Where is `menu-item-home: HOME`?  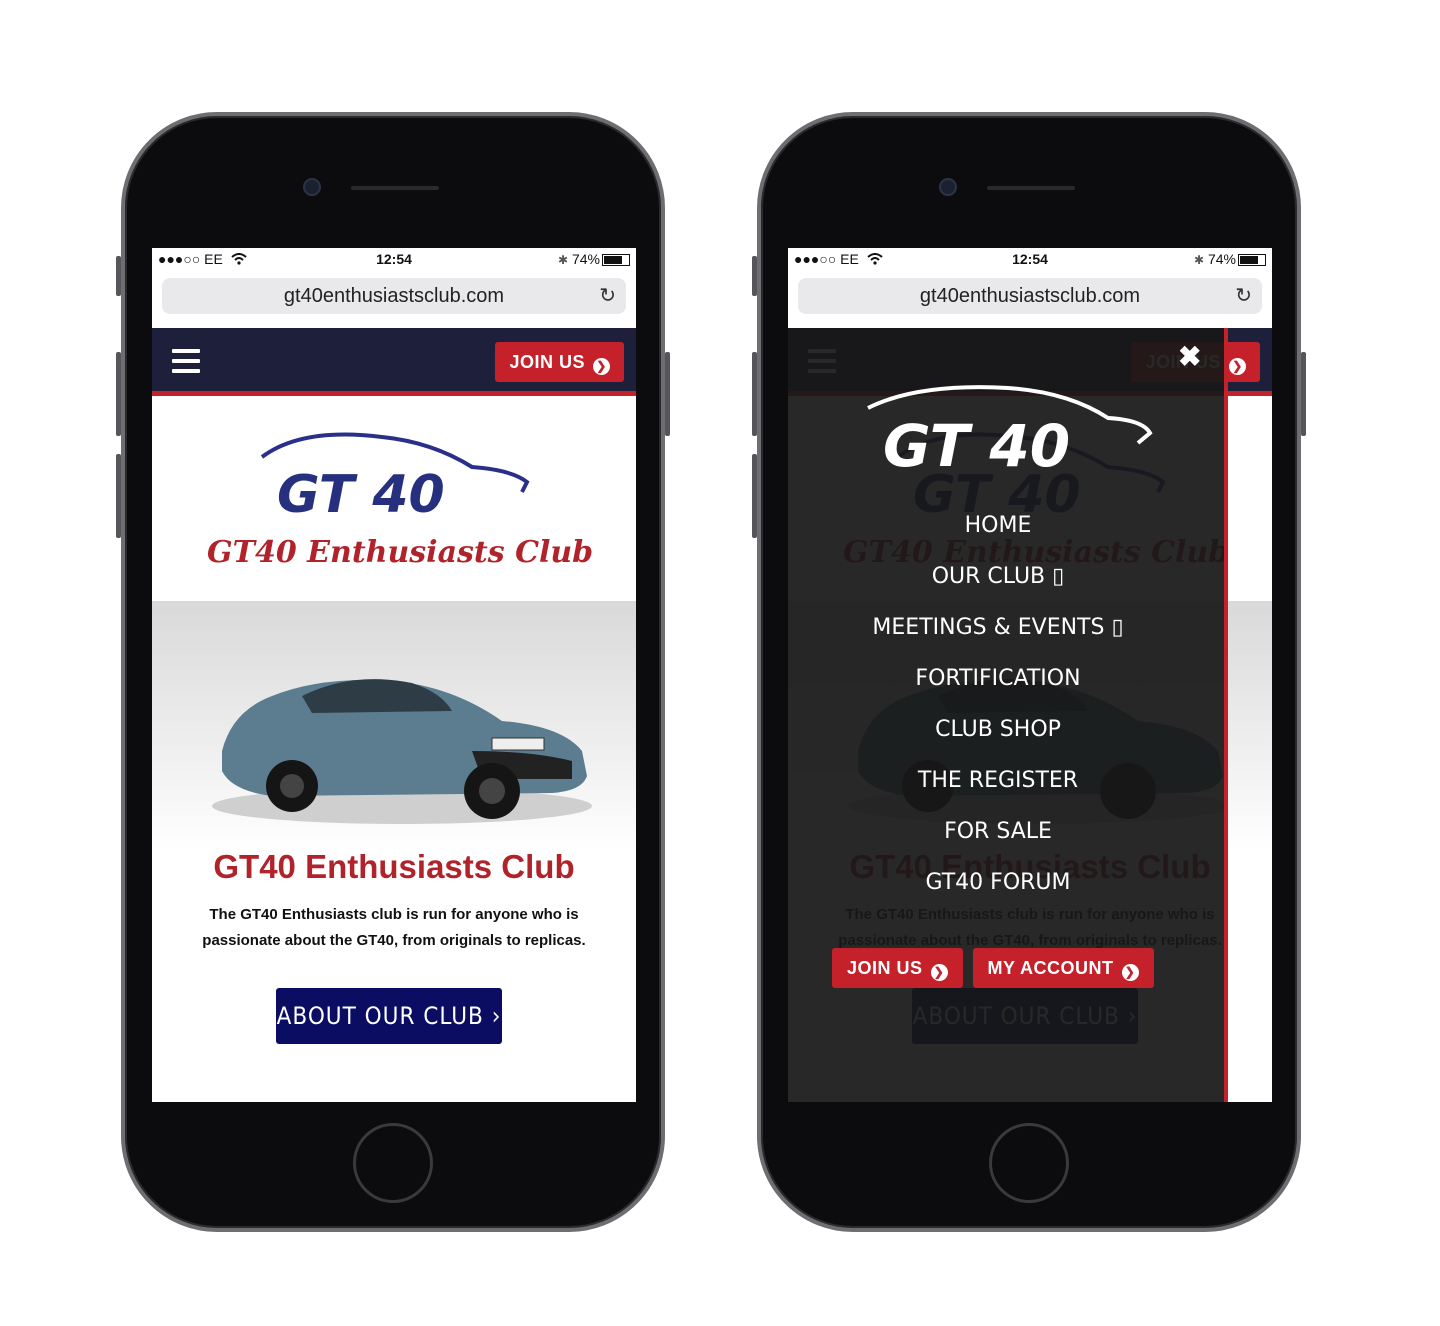 menu-item-home: HOME is located at coordinates (998, 525).